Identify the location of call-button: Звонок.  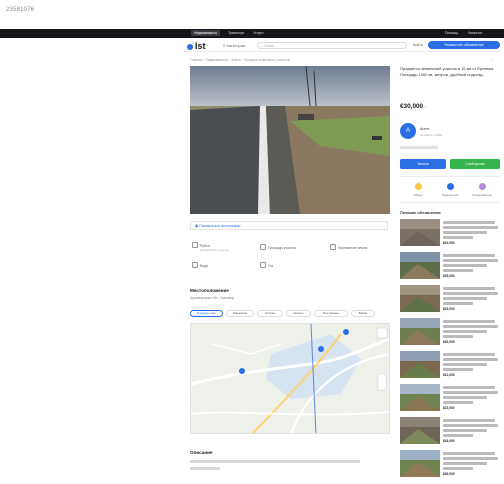
(423, 164).